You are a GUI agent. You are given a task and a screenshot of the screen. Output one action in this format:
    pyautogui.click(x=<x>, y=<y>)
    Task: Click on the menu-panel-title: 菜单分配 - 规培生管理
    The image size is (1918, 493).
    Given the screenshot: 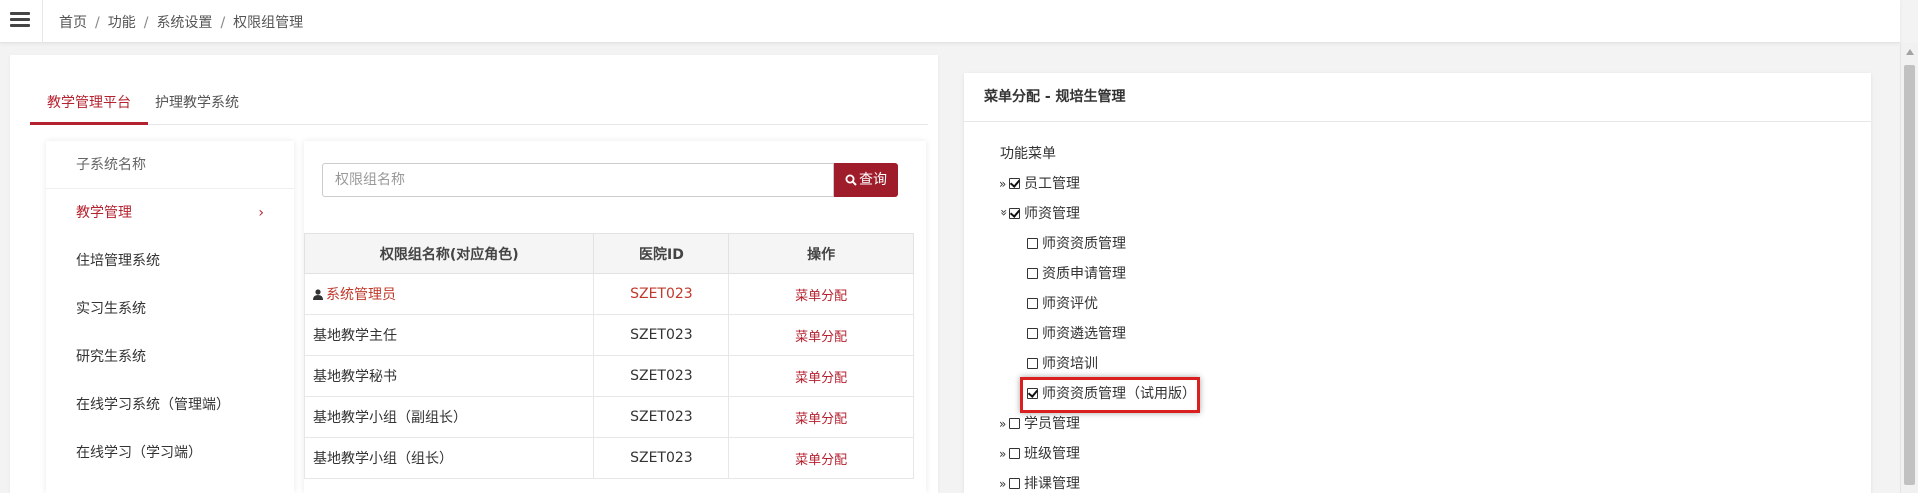 What is the action you would take?
    pyautogui.click(x=1417, y=97)
    